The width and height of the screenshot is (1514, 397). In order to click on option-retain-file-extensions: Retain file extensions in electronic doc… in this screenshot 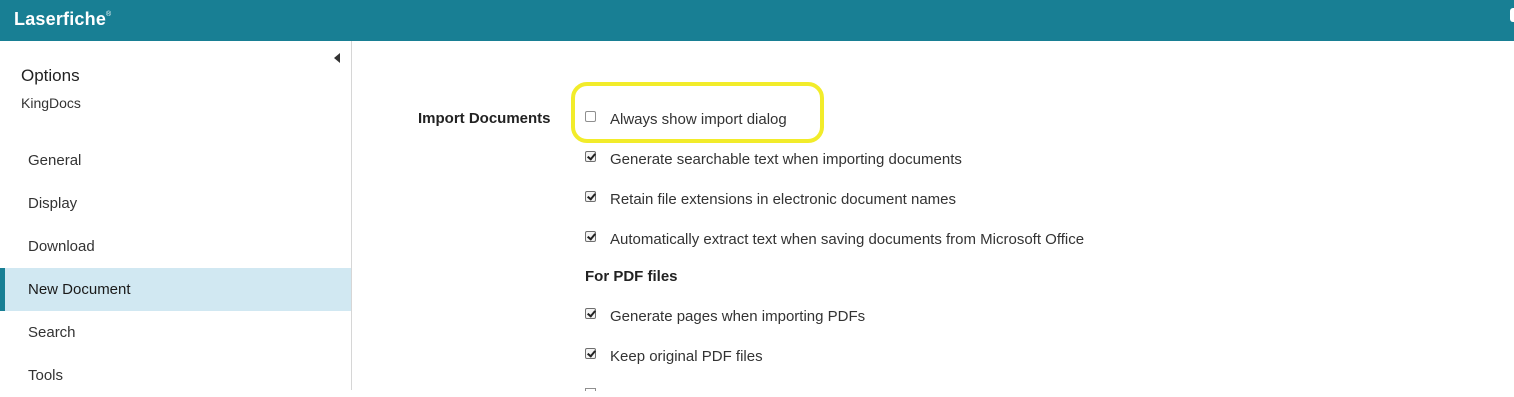, I will do `click(770, 199)`.